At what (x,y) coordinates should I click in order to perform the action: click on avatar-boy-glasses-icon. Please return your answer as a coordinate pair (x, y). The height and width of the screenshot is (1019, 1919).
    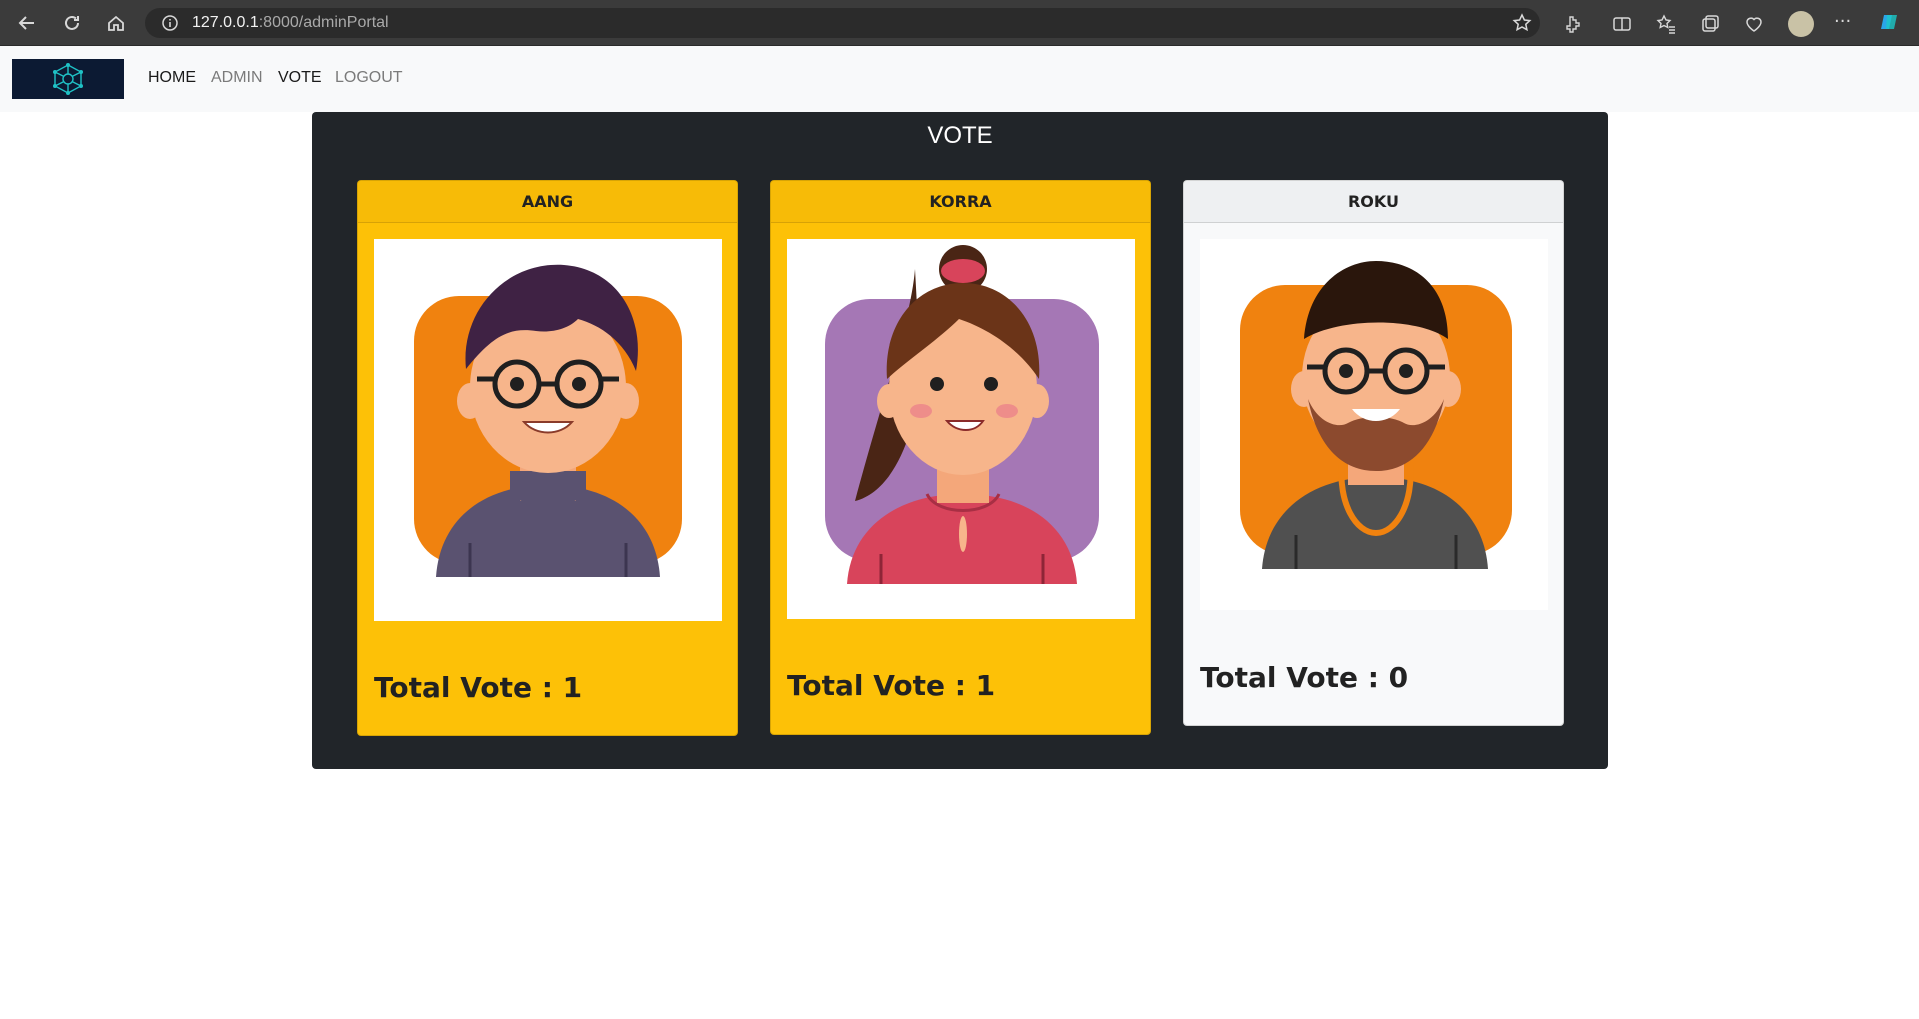
    Looking at the image, I should click on (548, 420).